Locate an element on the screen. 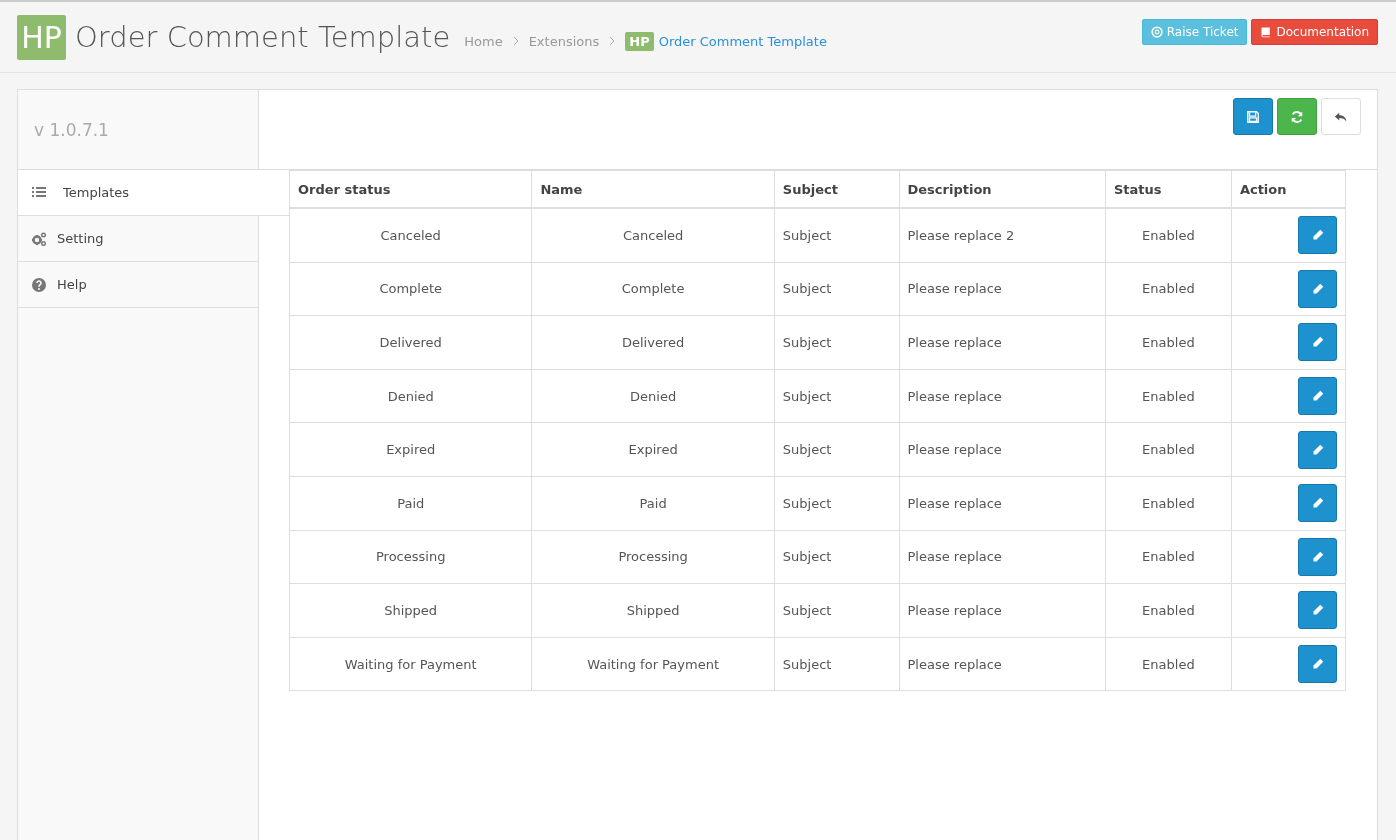 This screenshot has width=1396, height=840. documentation-button: Documentation is located at coordinates (1314, 32).